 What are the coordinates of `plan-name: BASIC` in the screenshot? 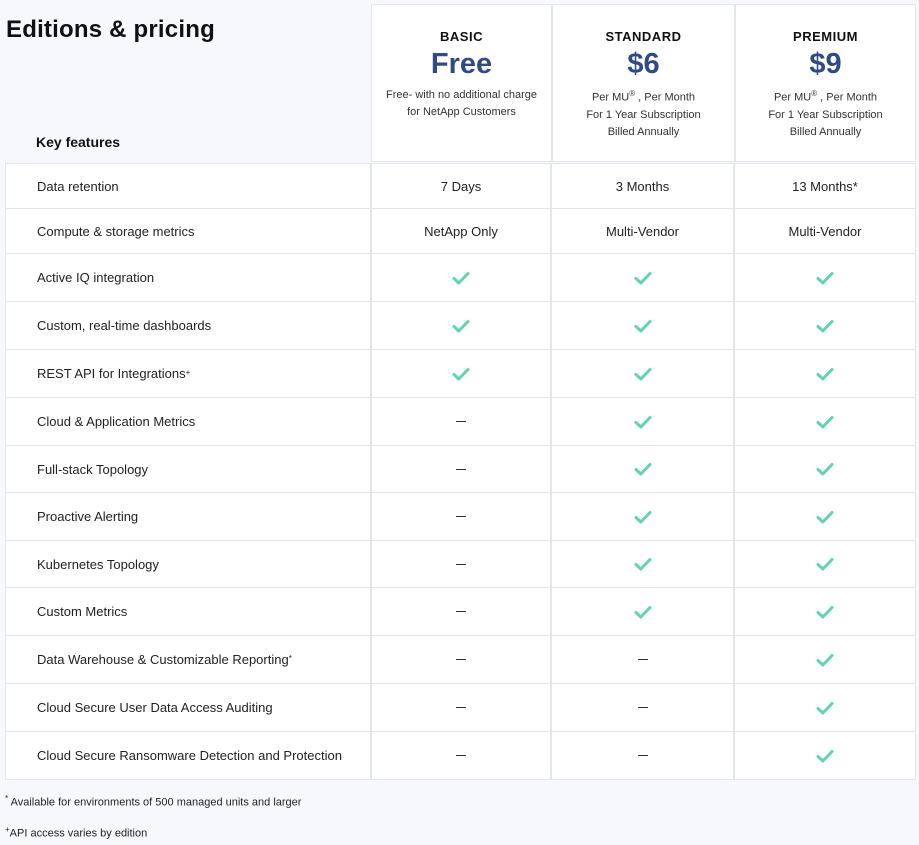 It's located at (461, 36).